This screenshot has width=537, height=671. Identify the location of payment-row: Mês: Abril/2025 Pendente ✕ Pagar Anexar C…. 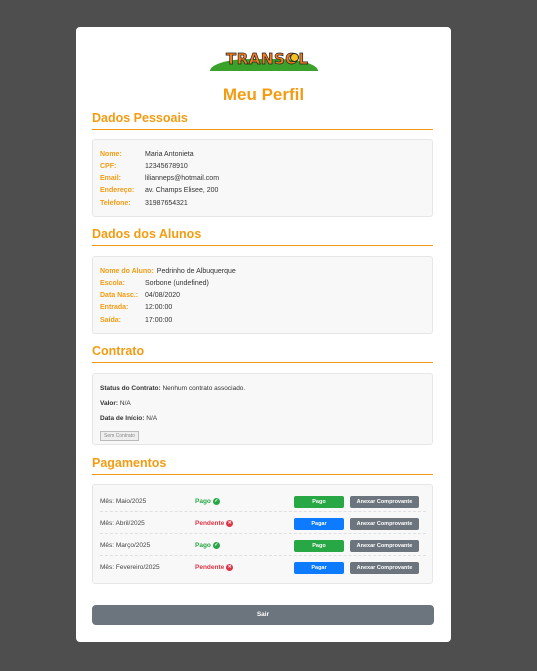
(263, 523).